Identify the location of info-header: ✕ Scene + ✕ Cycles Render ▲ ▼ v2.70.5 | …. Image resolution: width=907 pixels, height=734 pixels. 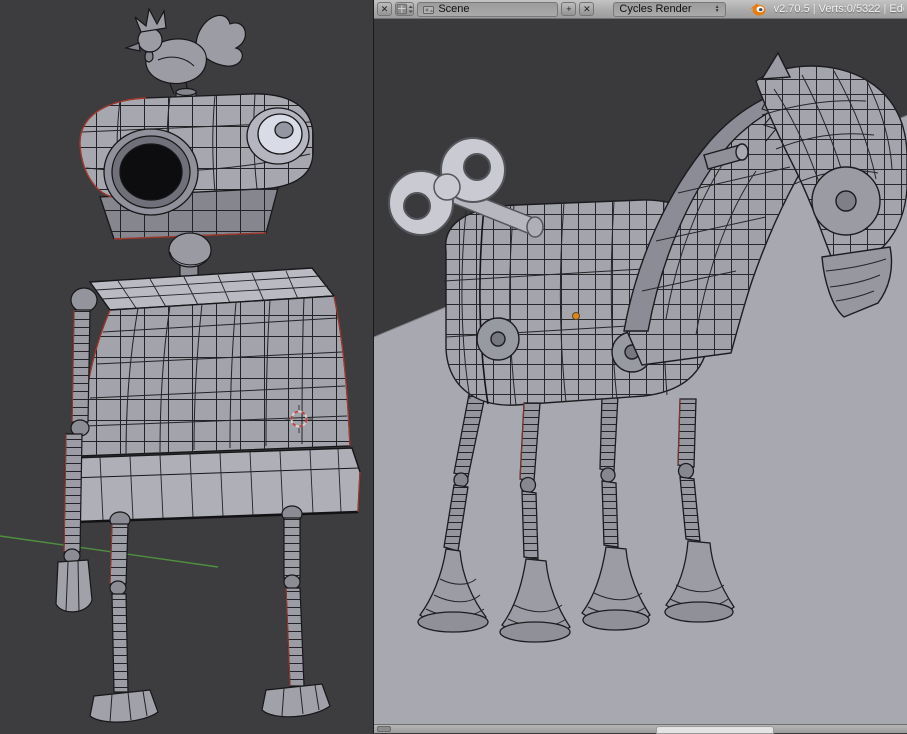
(640, 9).